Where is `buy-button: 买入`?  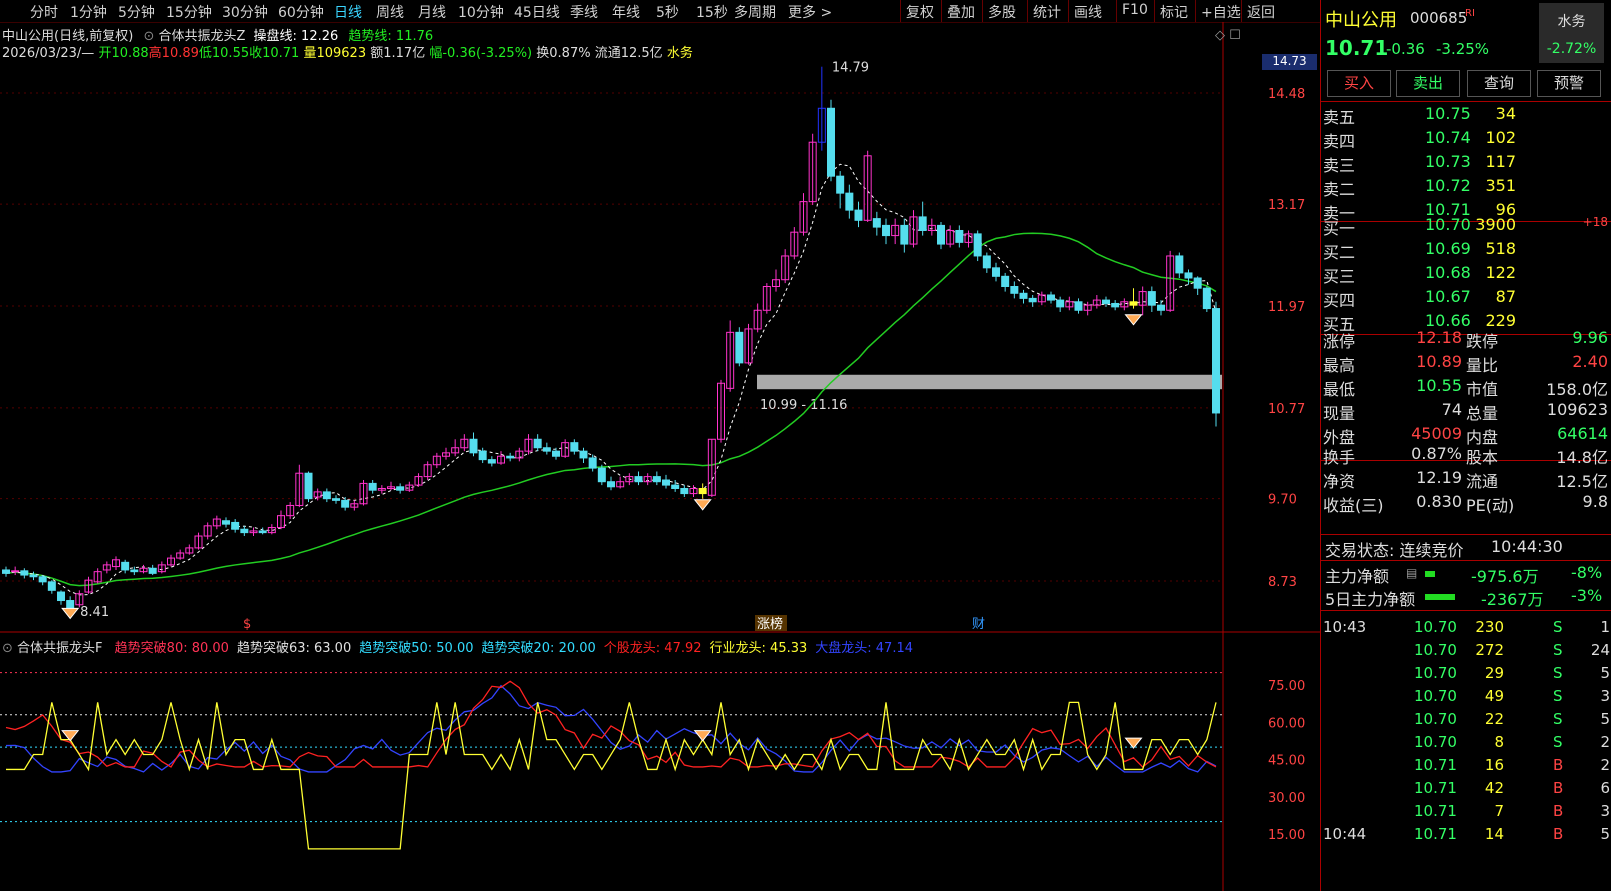 buy-button: 买入 is located at coordinates (1359, 83).